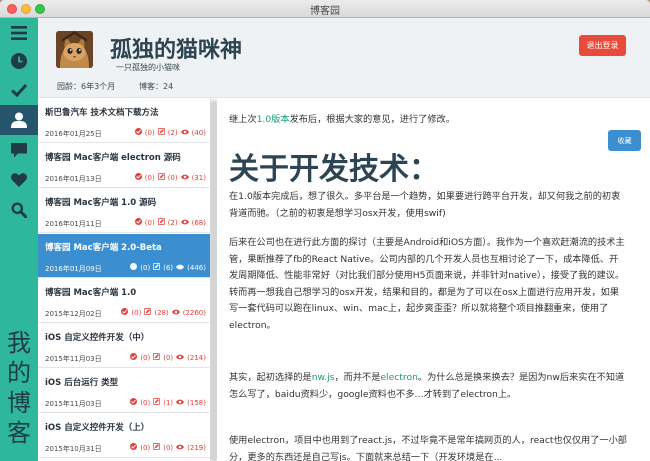 This screenshot has height=461, width=650. I want to click on post-stats: (0) (2) (68), so click(170, 222).